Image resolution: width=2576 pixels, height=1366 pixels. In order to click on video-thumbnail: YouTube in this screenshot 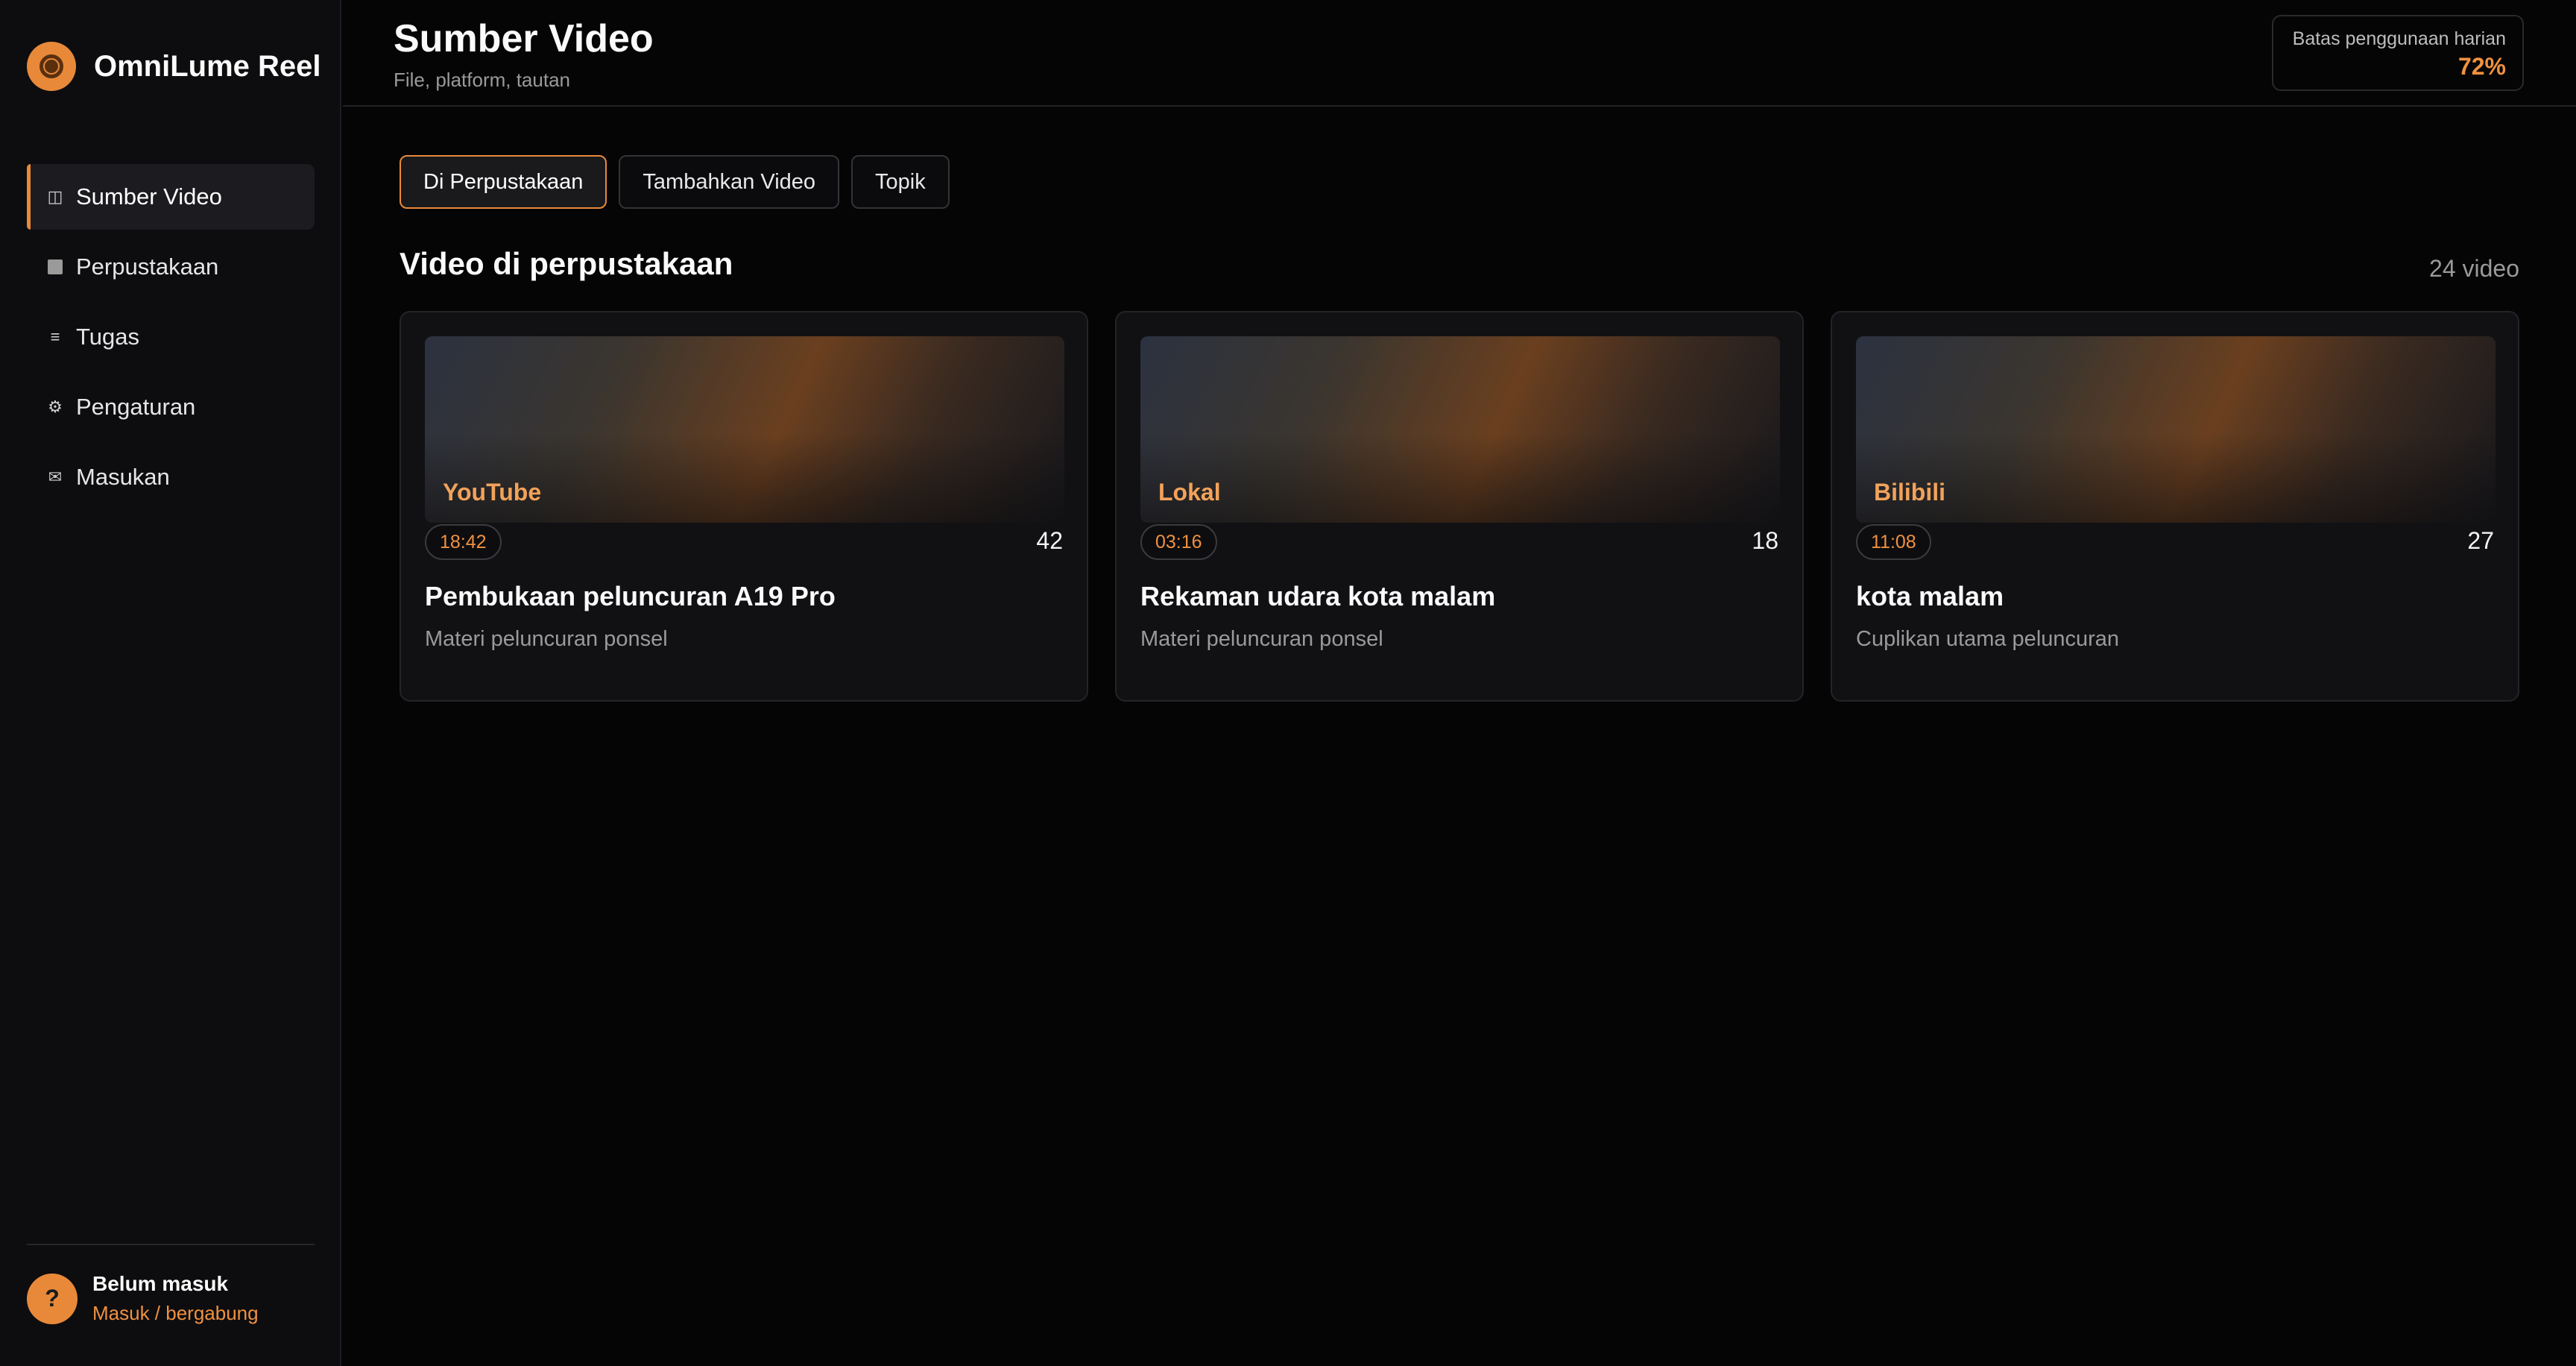, I will do `click(744, 429)`.